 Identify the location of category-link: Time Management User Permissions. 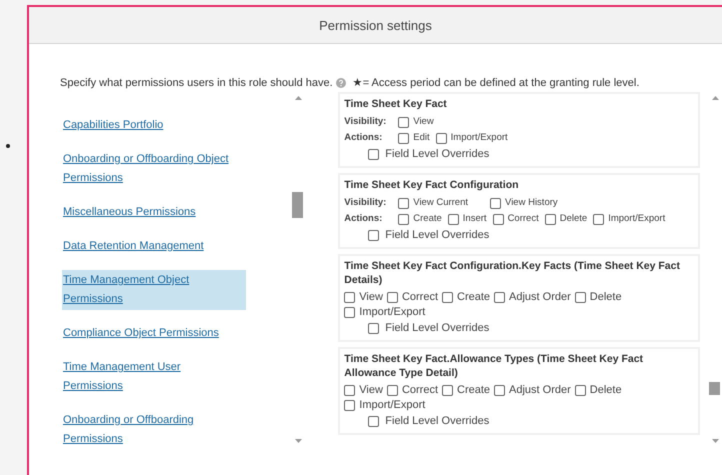
(154, 377).